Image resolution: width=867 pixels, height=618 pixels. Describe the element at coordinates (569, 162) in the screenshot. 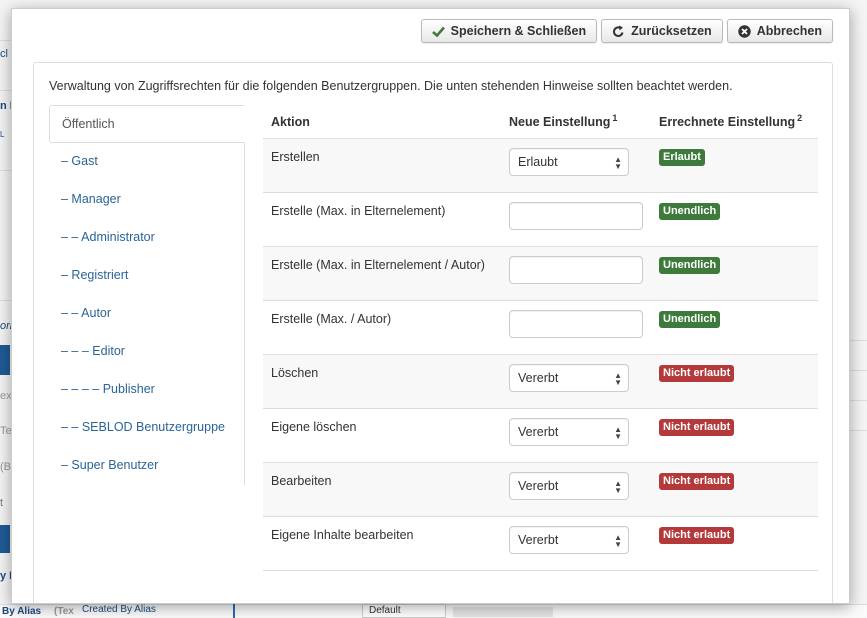

I see `setting-select: Erlaubt ▲ ▼` at that location.